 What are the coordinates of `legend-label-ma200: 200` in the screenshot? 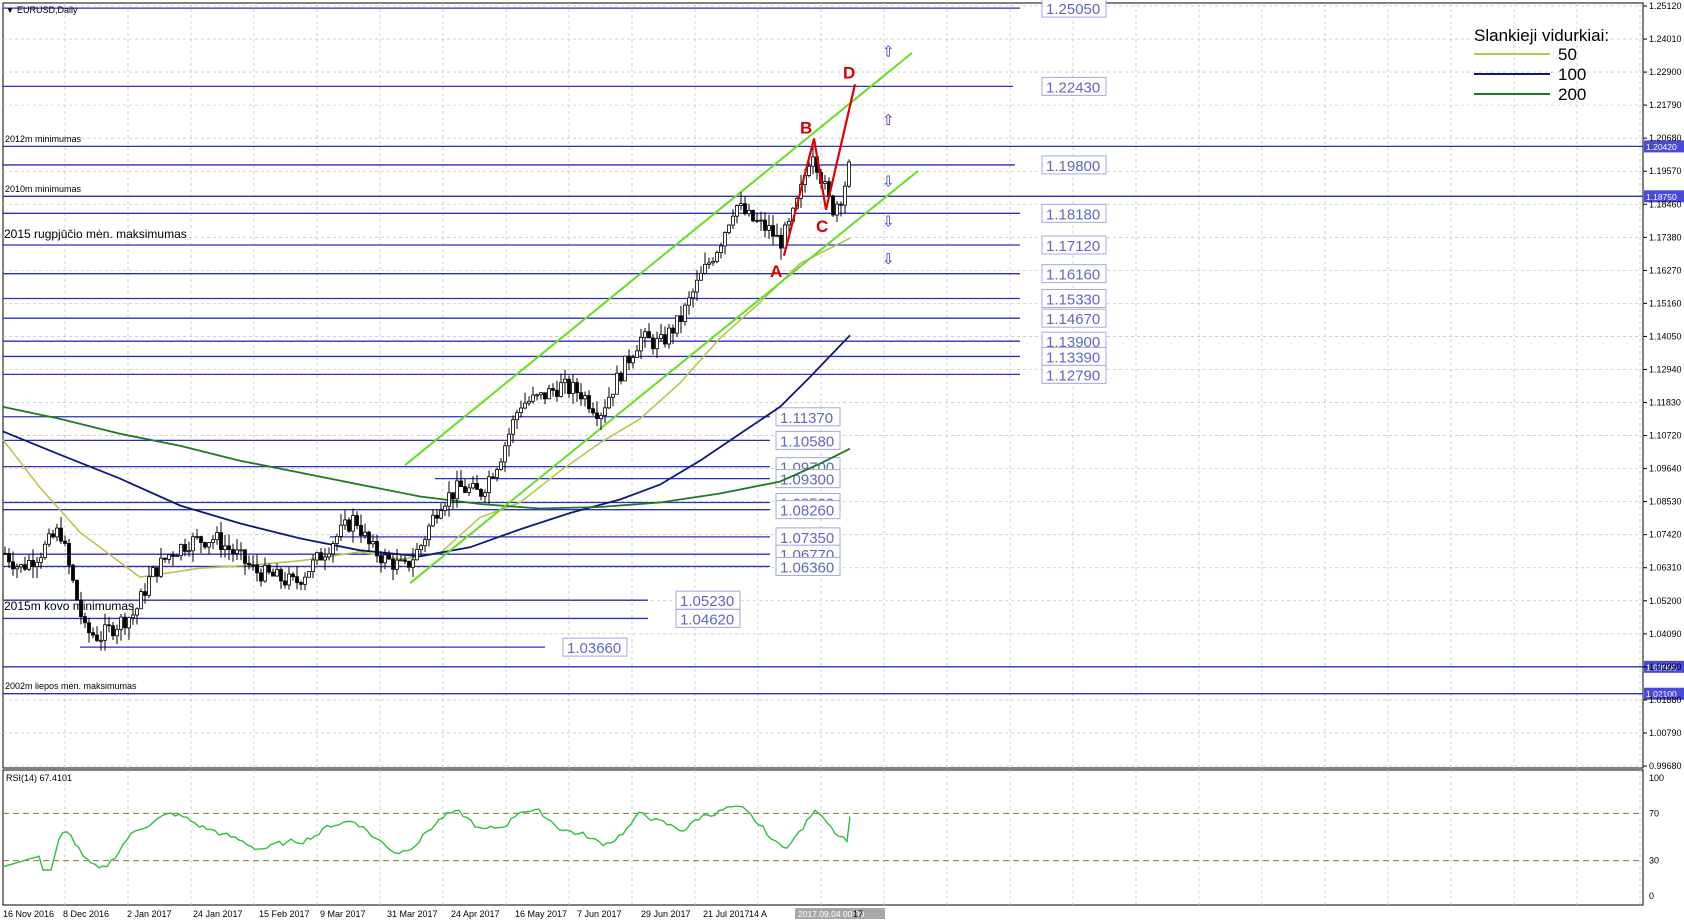 It's located at (1572, 94).